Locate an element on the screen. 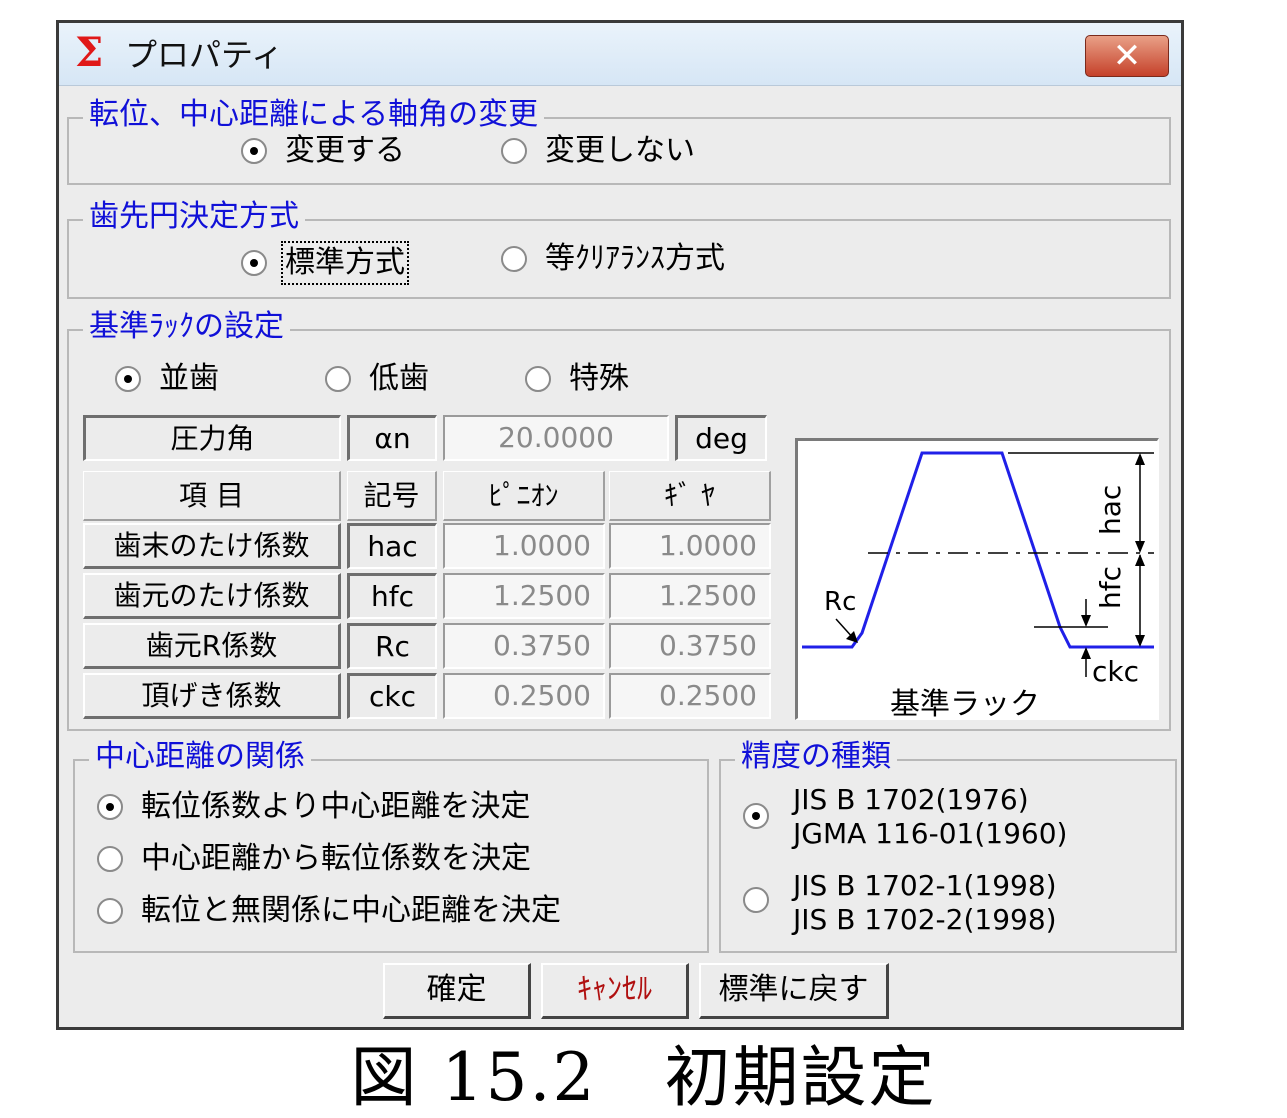 The image size is (1287, 1118). row-gear-input: 1.2500 is located at coordinates (690, 596).